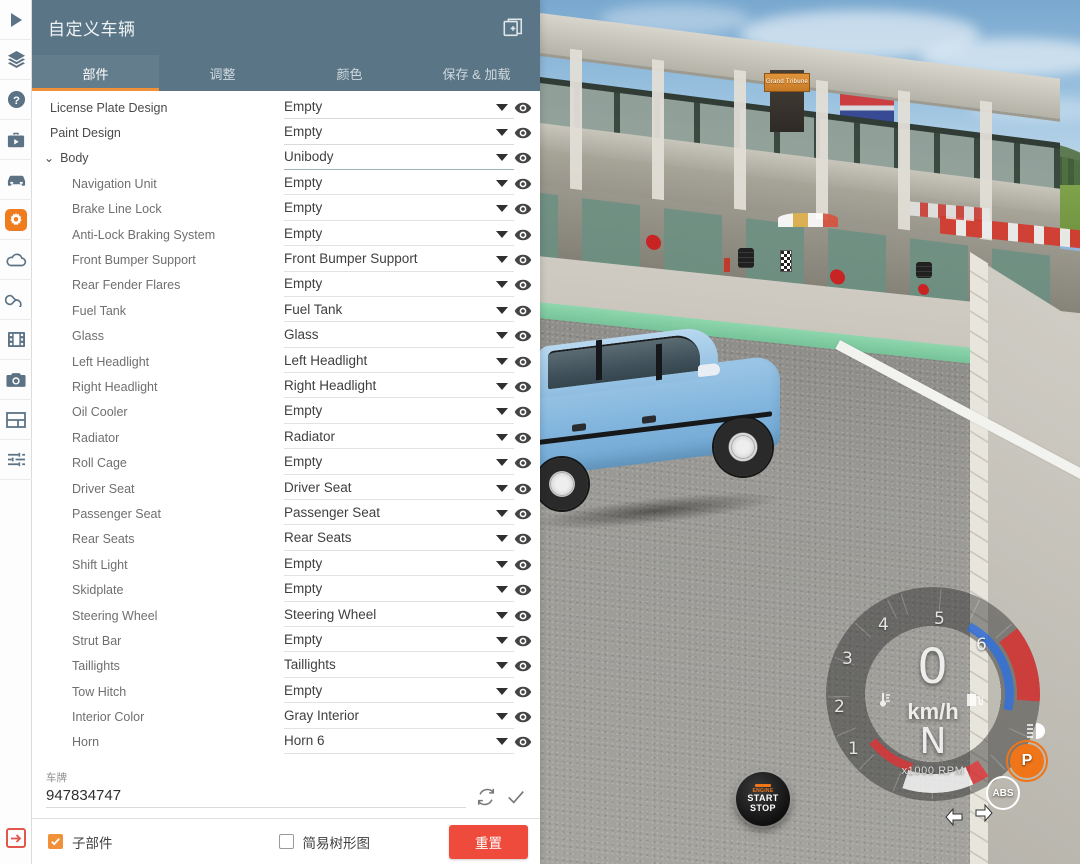 This screenshot has height=864, width=1080. I want to click on part-row: Left Headlight Left Headlight, so click(286, 361).